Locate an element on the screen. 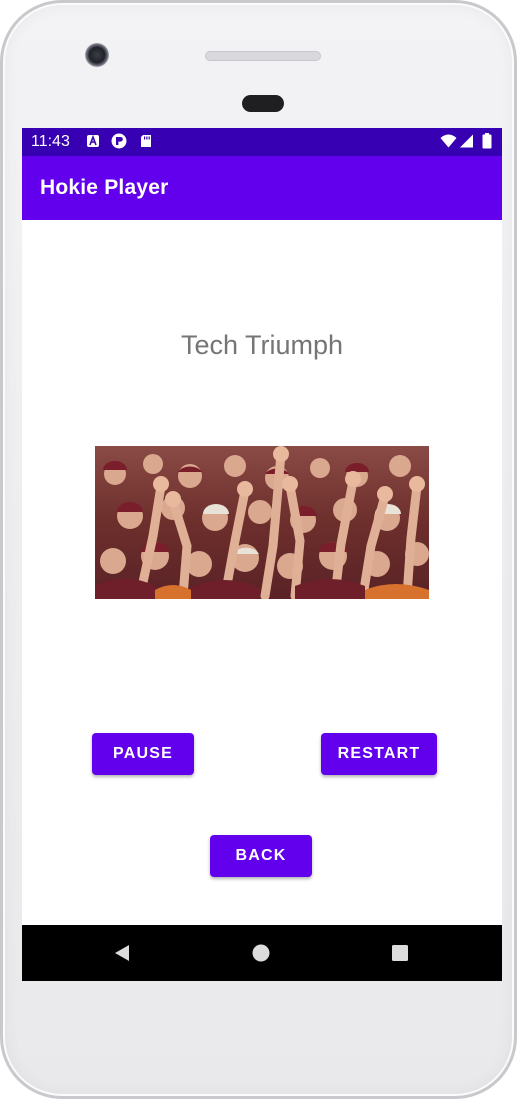 This screenshot has width=517, height=1099. battery-icon is located at coordinates (487, 141).